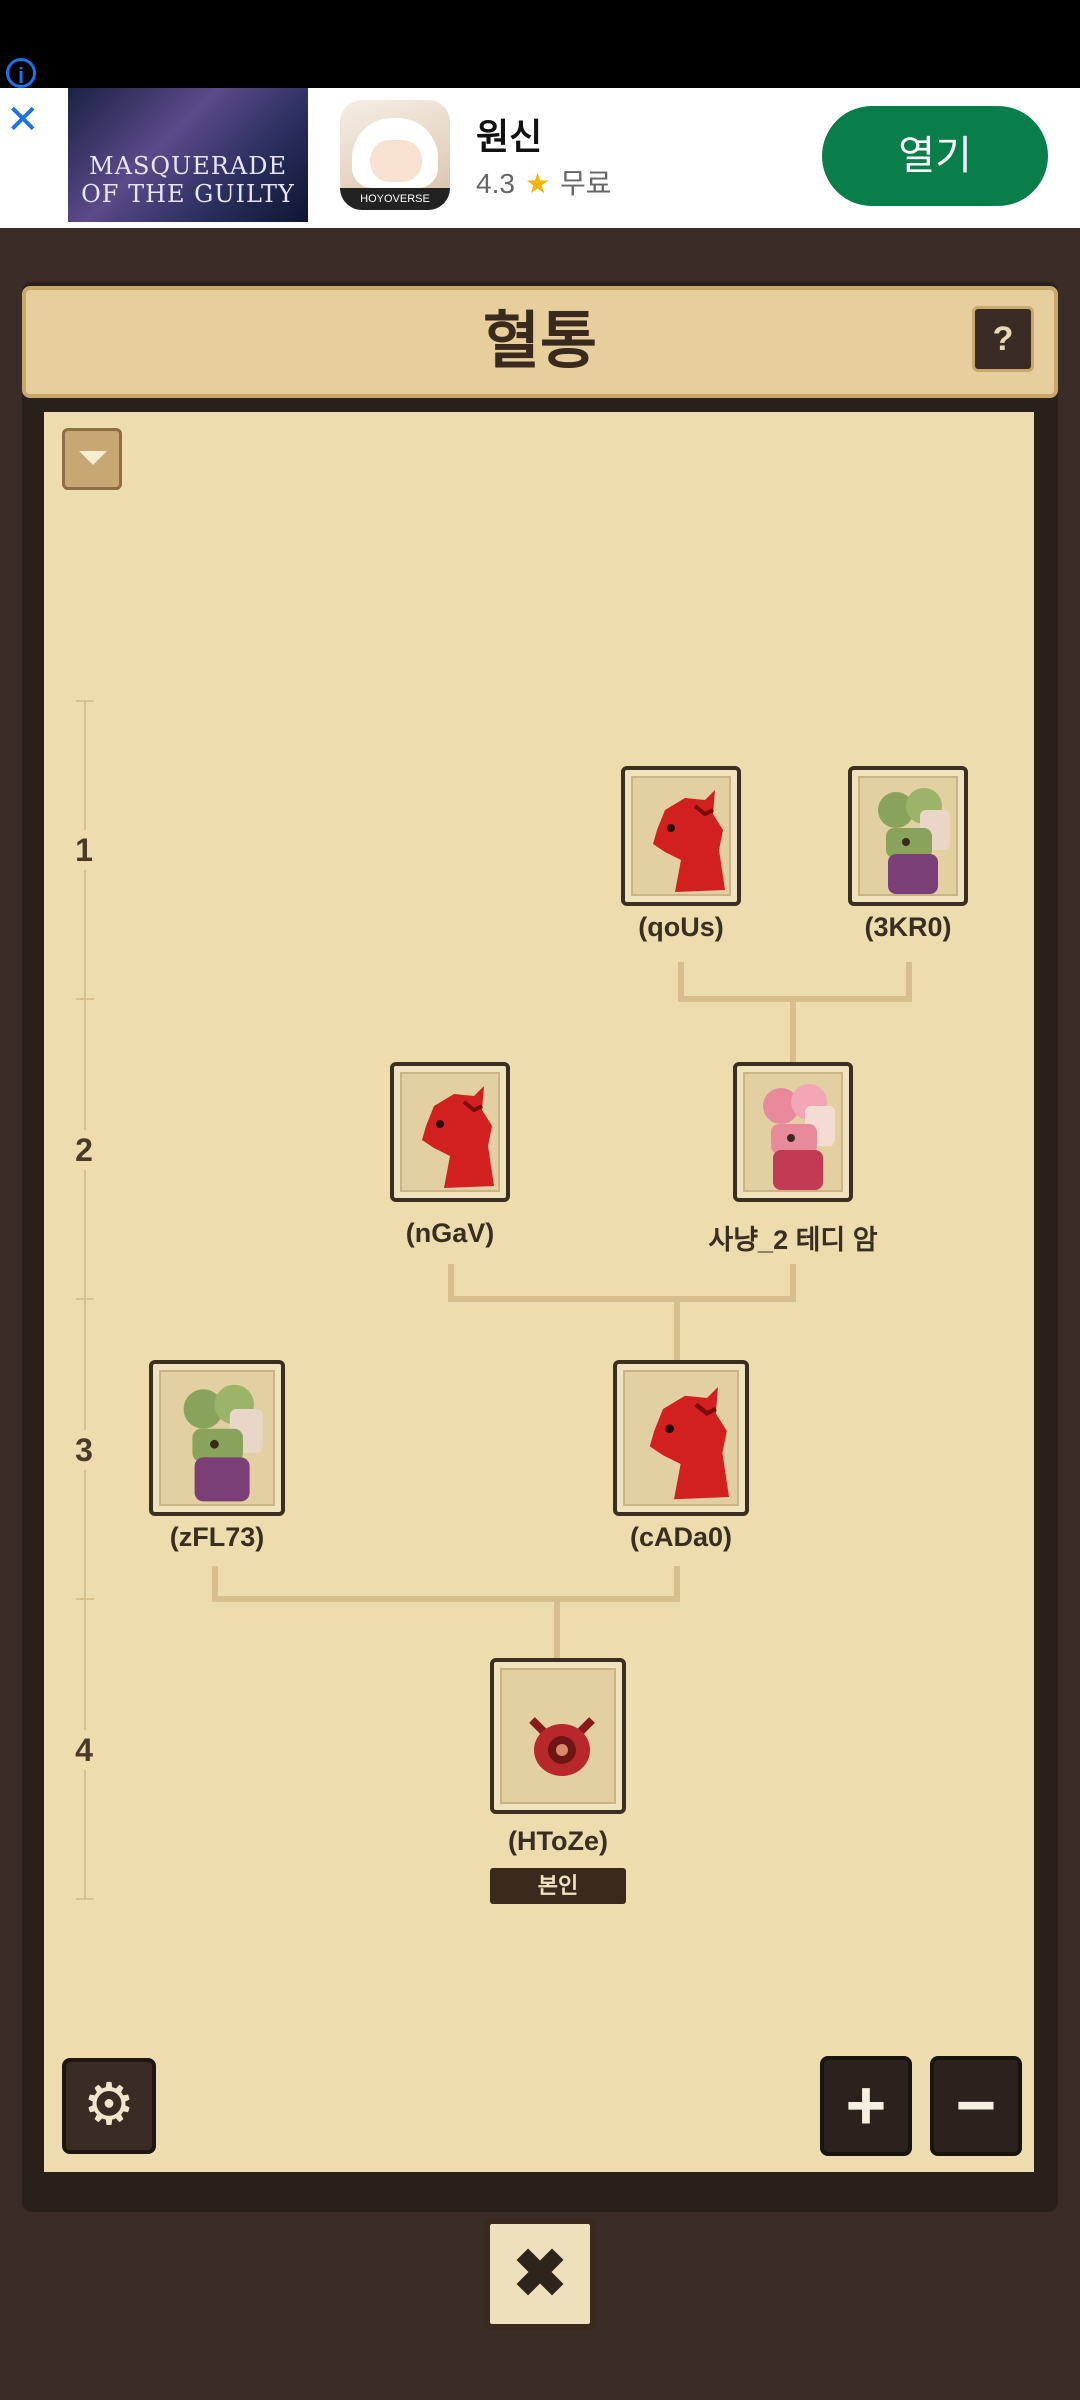 This screenshot has height=2400, width=1080. I want to click on status-bar, so click(540, 44).